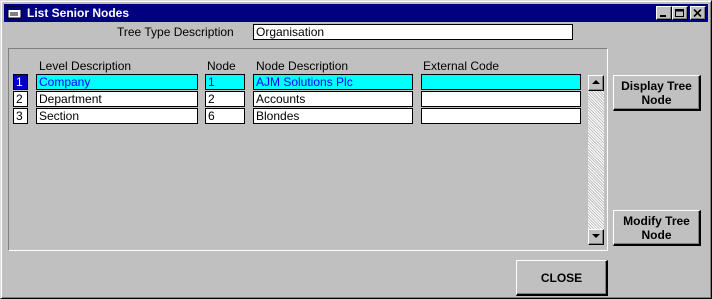 The image size is (712, 299). What do you see at coordinates (15, 13) in the screenshot?
I see `app-icon` at bounding box center [15, 13].